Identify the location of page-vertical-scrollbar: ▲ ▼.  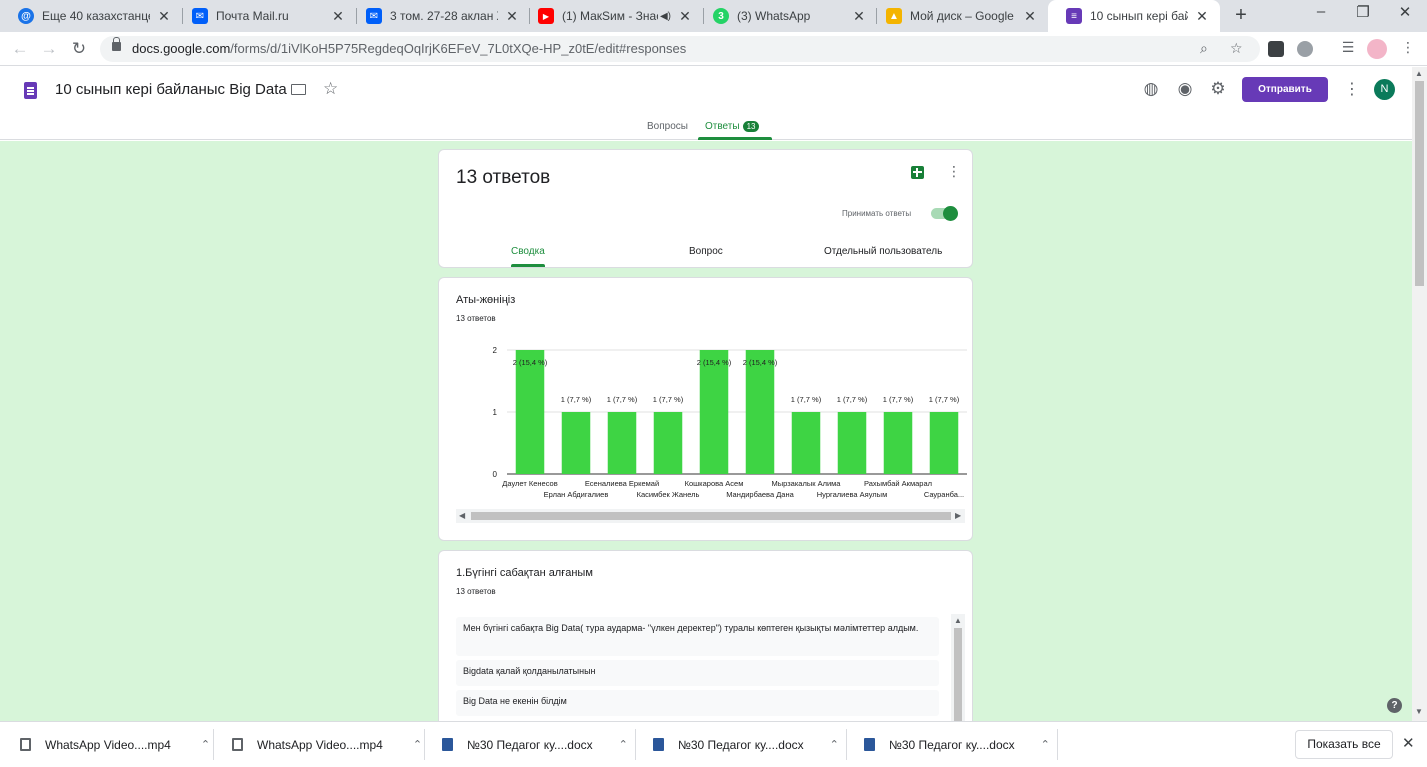
(1419, 394).